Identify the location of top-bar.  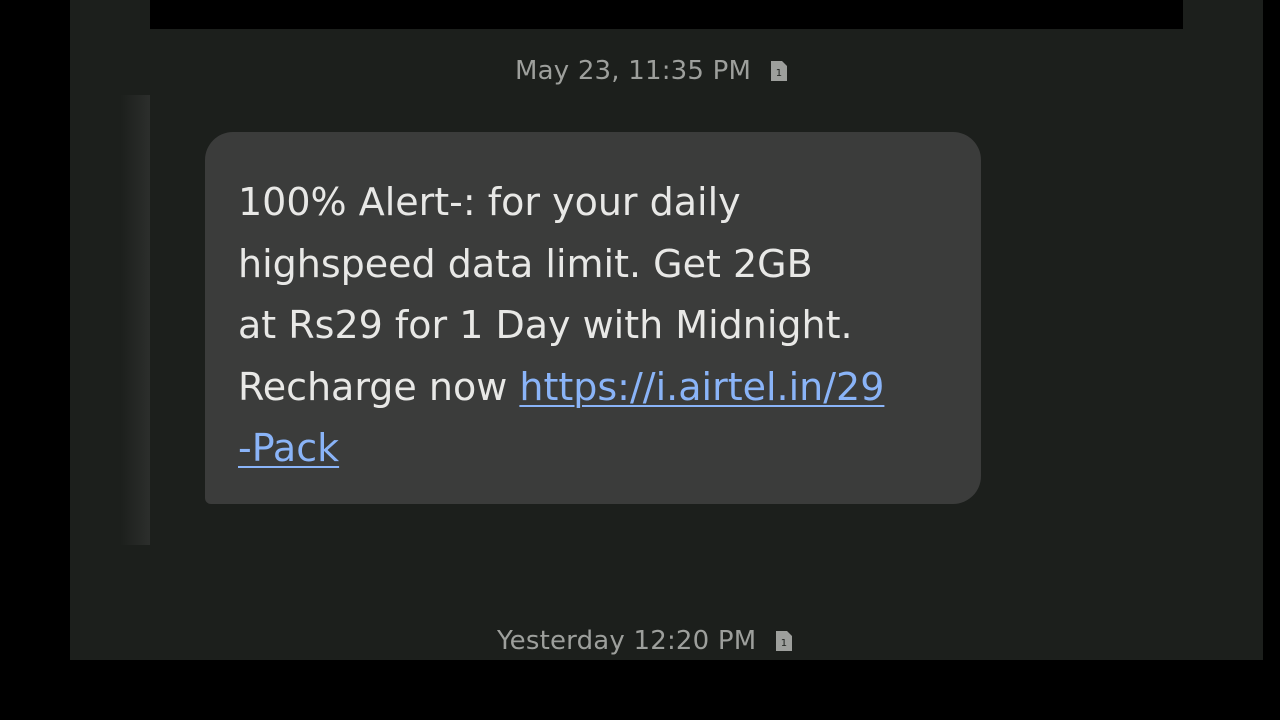
(666, 14).